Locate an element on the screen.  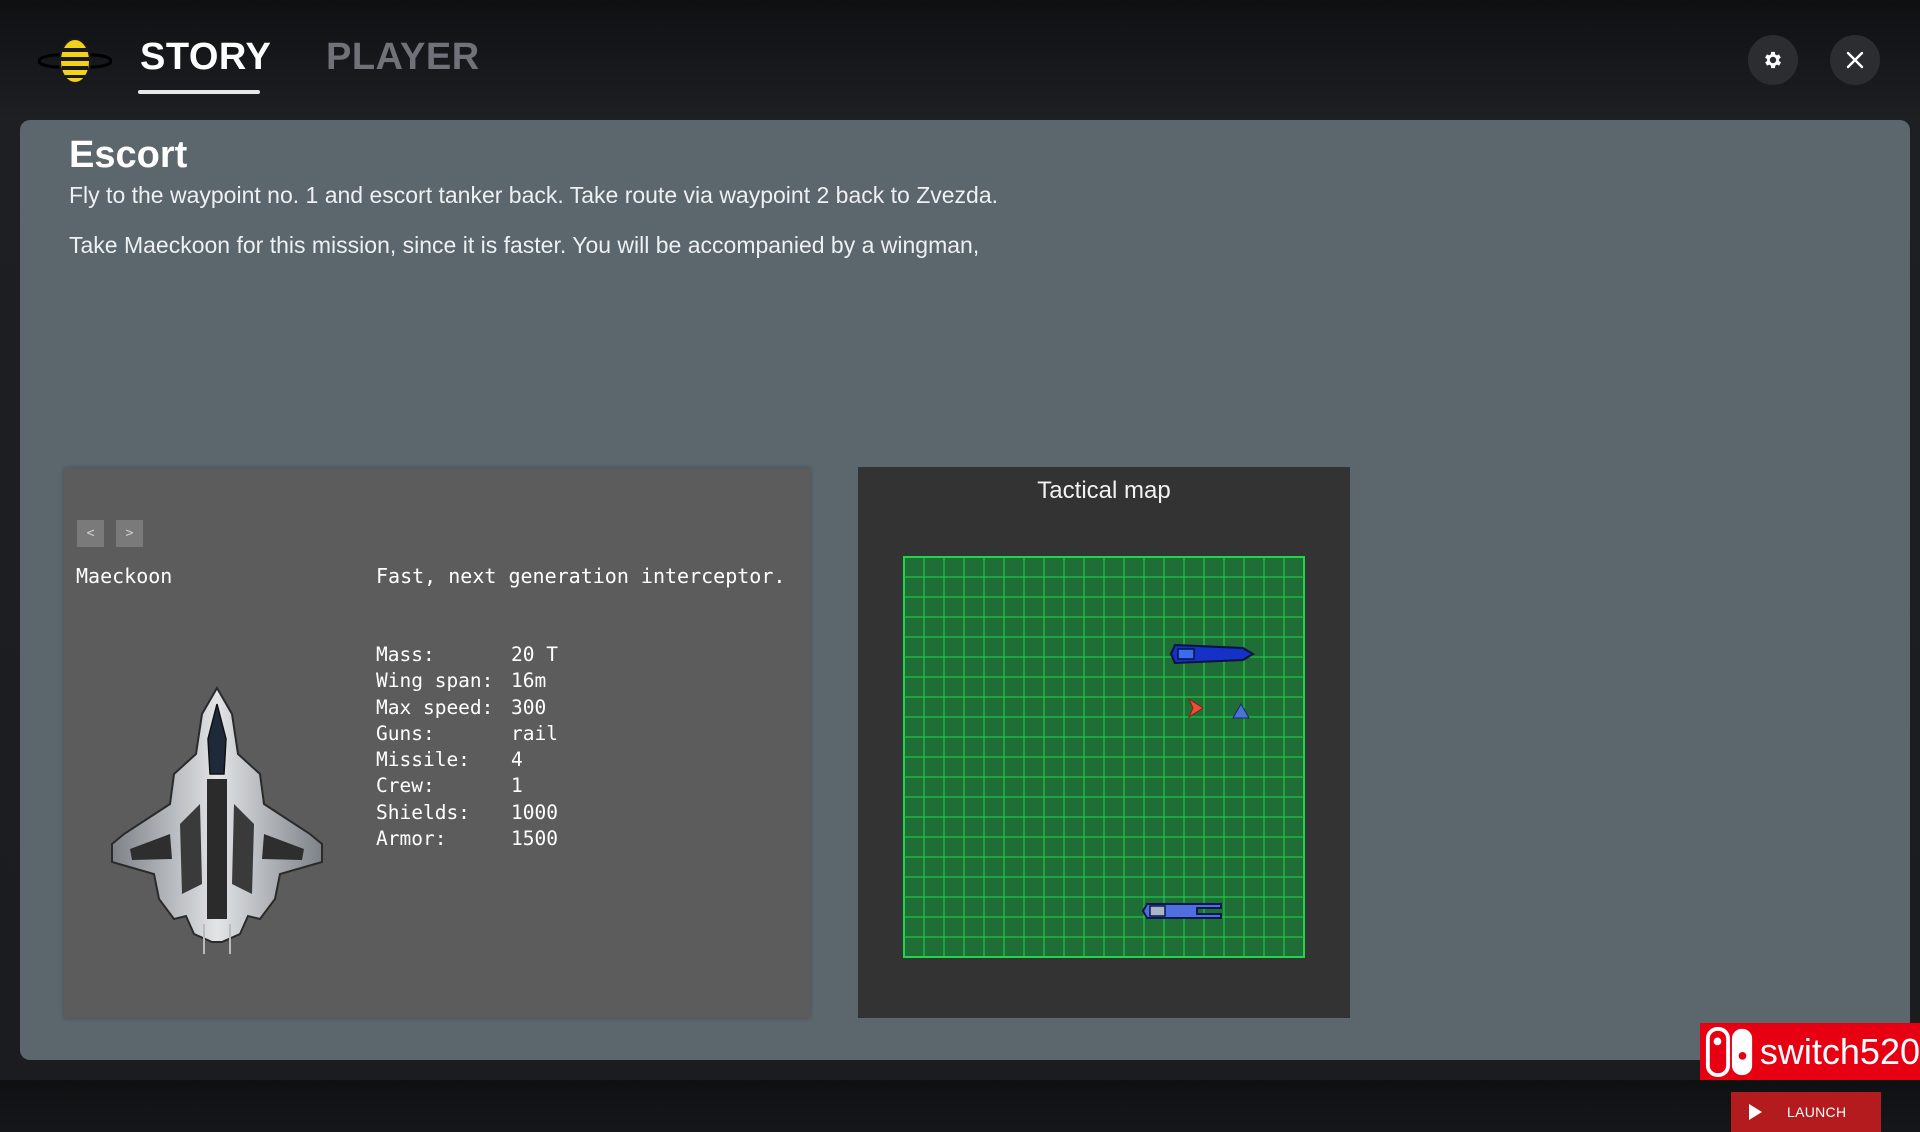
stat-label: Wing span: is located at coordinates (435, 681).